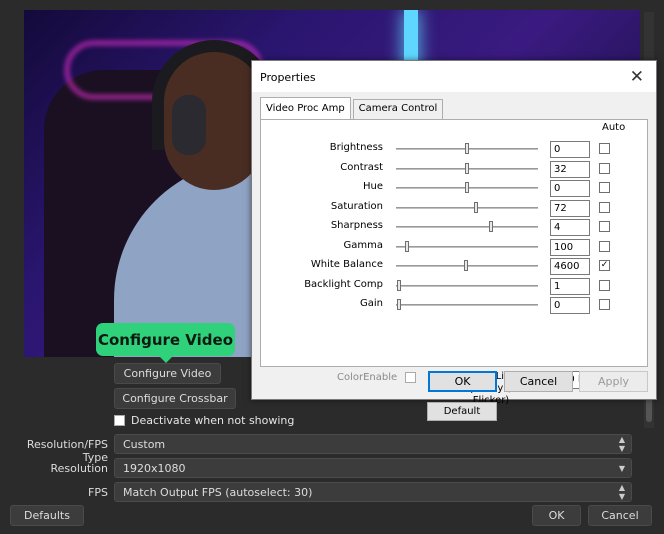 This screenshot has height=534, width=664. I want to click on tab-camera-control: Camera Control, so click(398, 109).